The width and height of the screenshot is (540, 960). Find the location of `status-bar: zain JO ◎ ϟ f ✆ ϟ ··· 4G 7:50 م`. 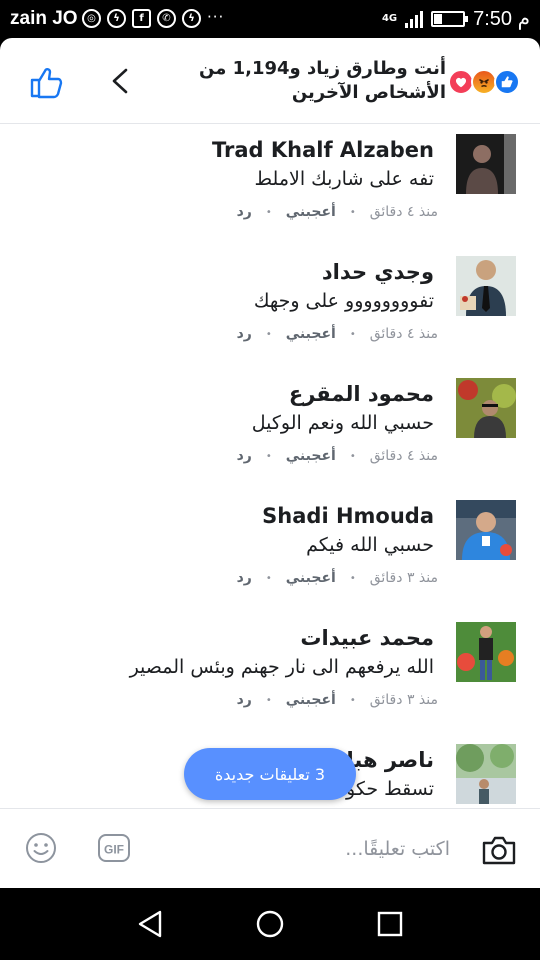

status-bar: zain JO ◎ ϟ f ✆ ϟ ··· 4G 7:50 م is located at coordinates (270, 19).